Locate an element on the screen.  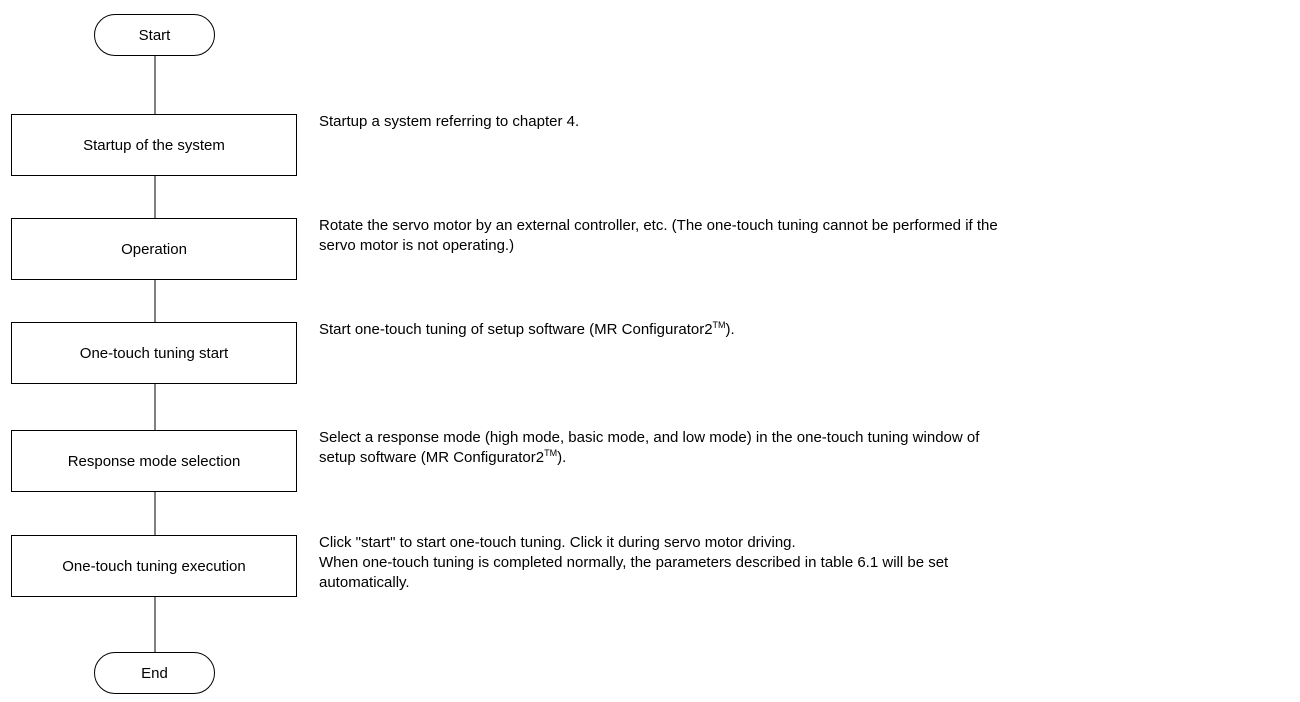
step-label: Operation is located at coordinates (154, 249).